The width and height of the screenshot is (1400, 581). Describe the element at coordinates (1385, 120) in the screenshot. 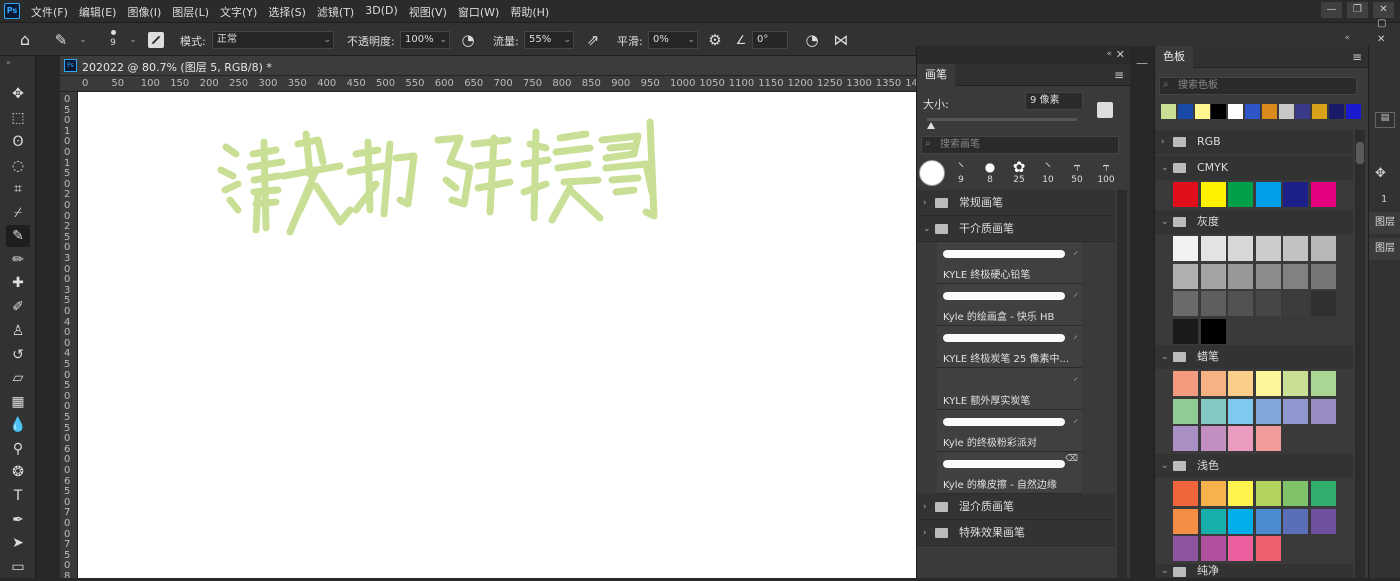

I see `panel-icon: ▤` at that location.